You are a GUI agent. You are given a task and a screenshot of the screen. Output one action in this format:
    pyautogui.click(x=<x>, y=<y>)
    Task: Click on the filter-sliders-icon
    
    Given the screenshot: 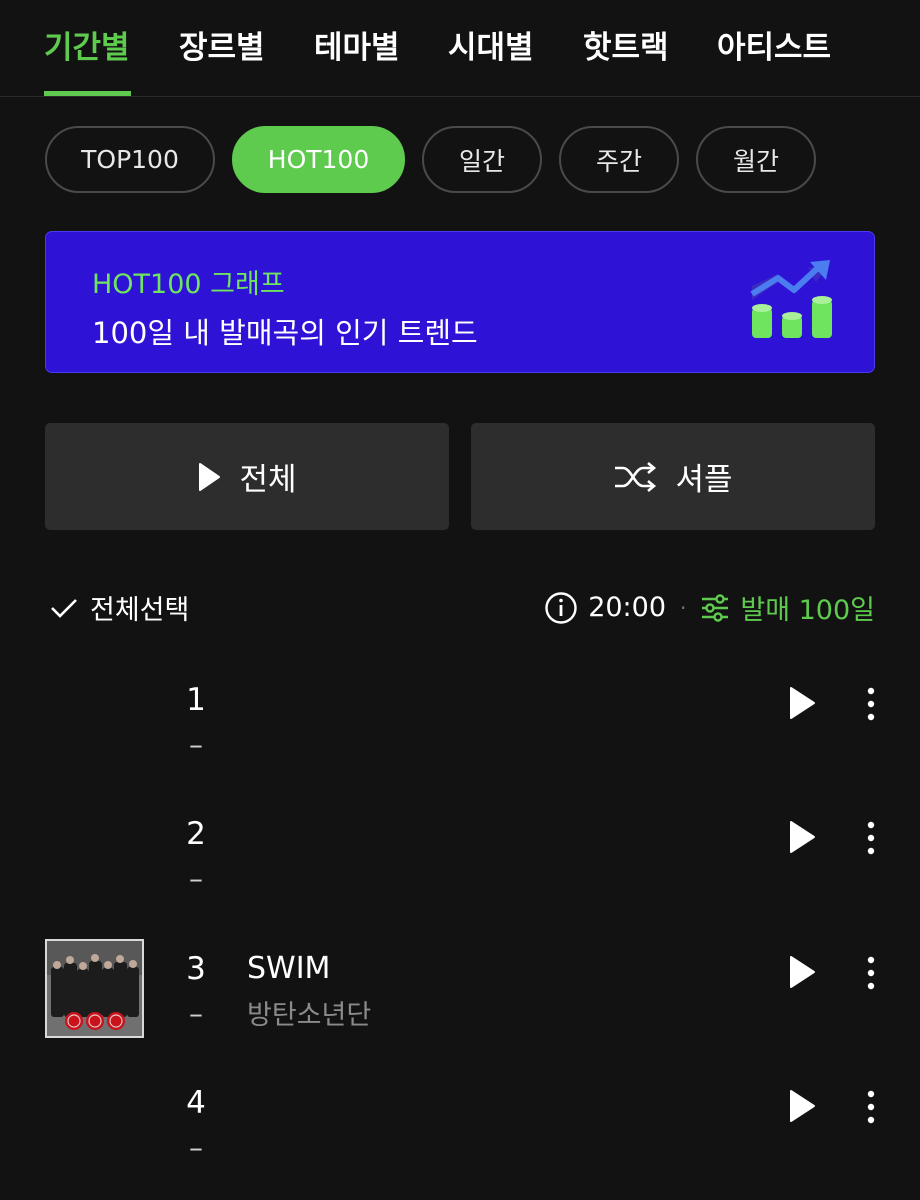 What is the action you would take?
    pyautogui.click(x=715, y=607)
    